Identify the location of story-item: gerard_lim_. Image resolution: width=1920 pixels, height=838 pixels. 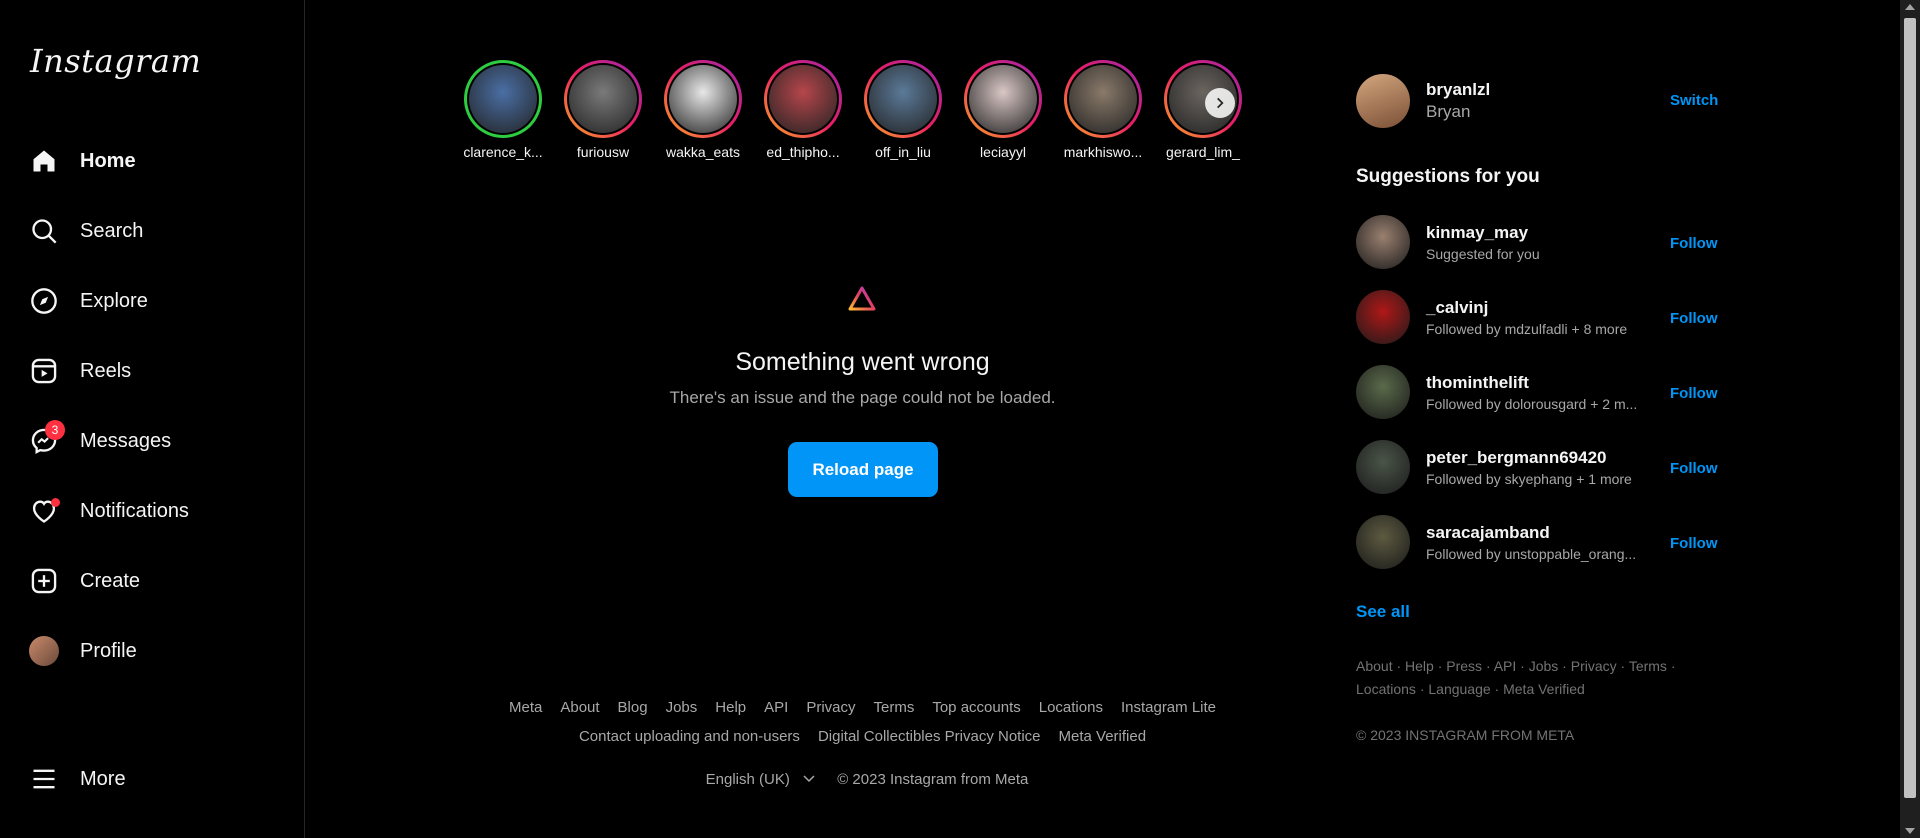
(1203, 110).